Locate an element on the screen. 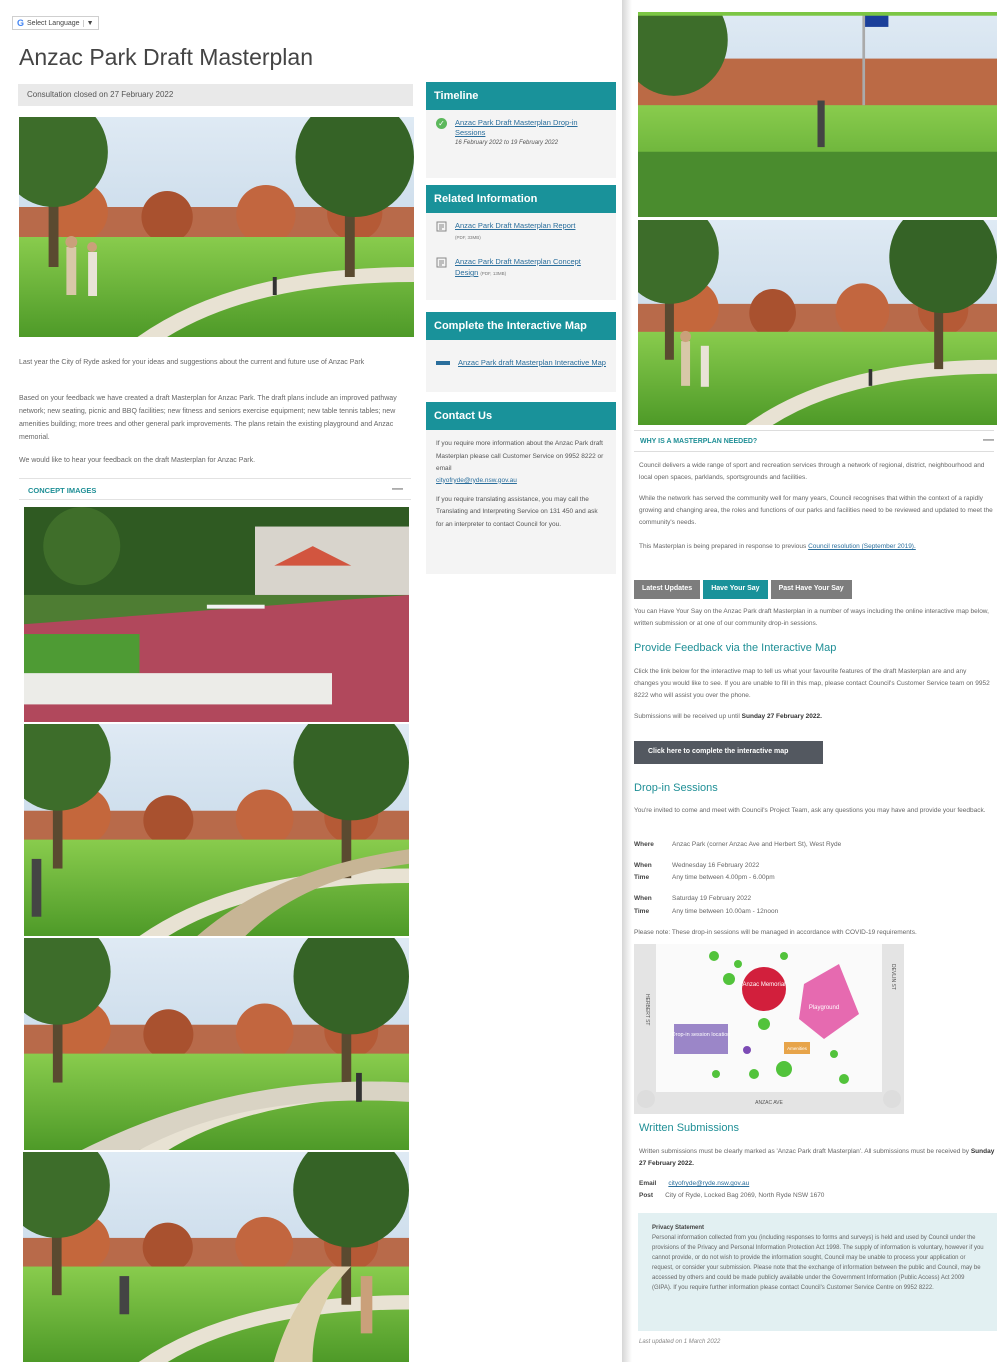 The image size is (997, 1362). contact-email-link: cityofryde@ryde.nsw.gov.au is located at coordinates (521, 481).